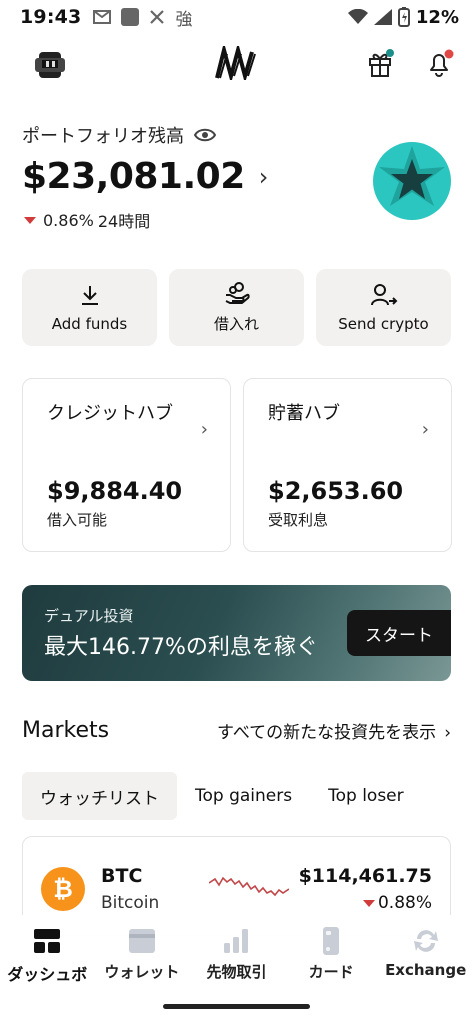  What do you see at coordinates (327, 732) in the screenshot?
I see `view-all-label: すべての新たな投資先を表示` at bounding box center [327, 732].